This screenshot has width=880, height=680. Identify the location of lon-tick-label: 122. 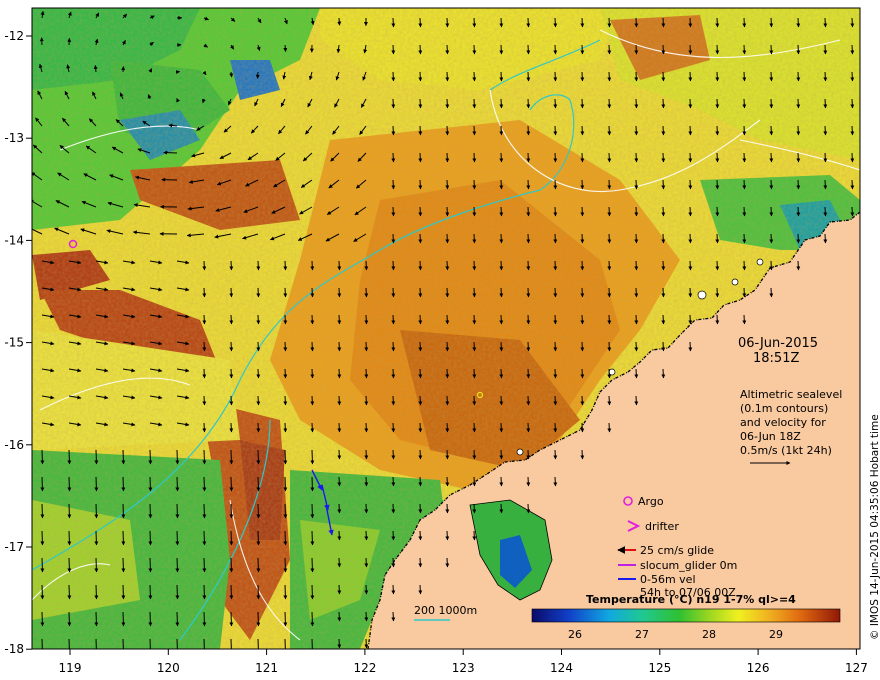
(364, 668).